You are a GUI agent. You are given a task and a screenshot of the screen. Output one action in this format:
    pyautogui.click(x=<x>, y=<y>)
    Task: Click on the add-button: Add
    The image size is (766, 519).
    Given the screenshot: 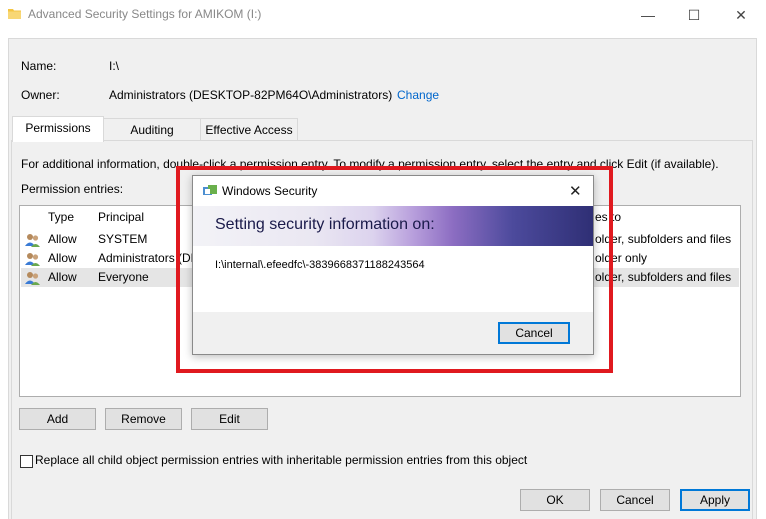 What is the action you would take?
    pyautogui.click(x=57, y=419)
    